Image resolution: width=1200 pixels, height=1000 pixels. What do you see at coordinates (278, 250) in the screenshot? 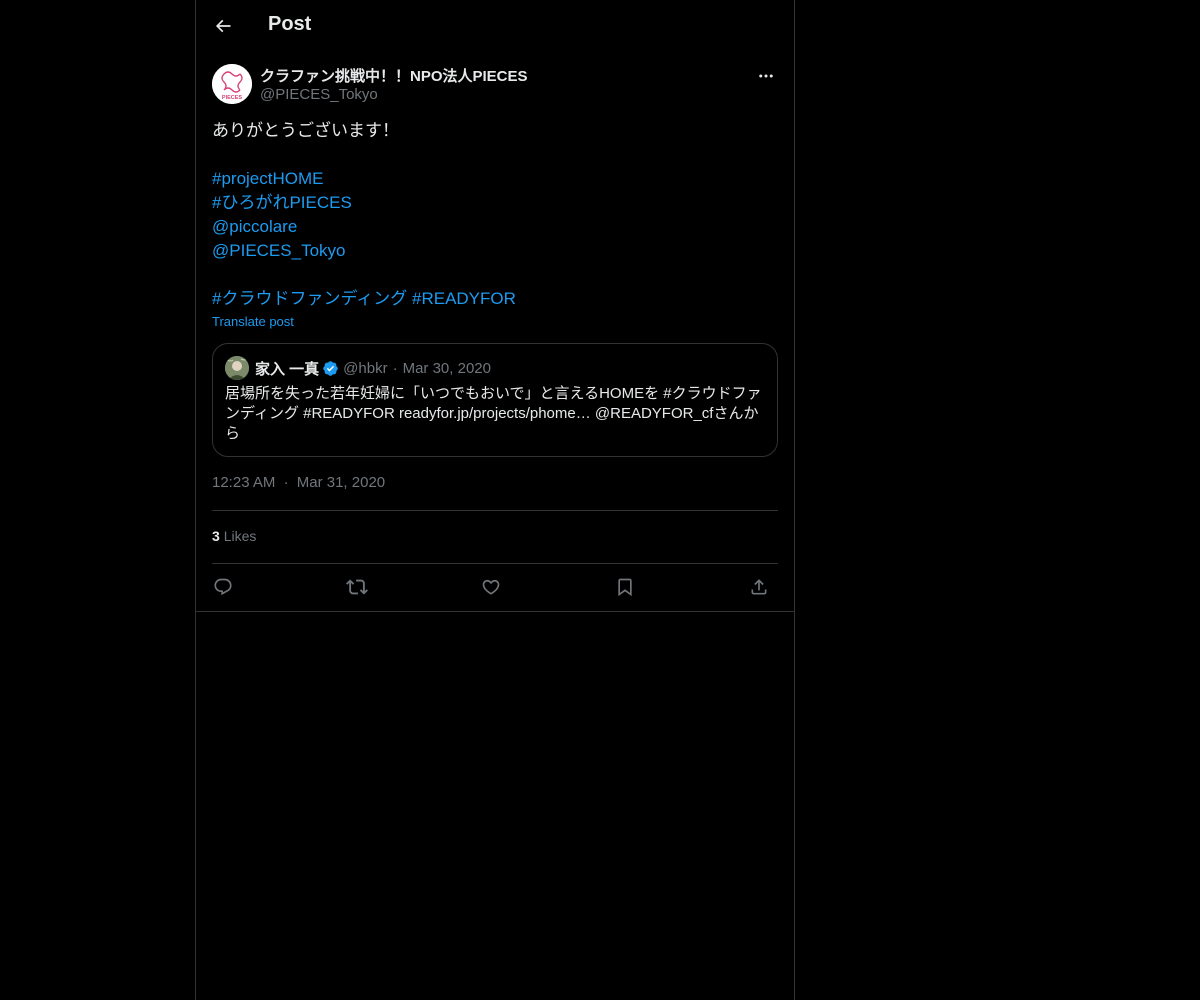
I see `mention-link: @PIECES_Tokyo` at bounding box center [278, 250].